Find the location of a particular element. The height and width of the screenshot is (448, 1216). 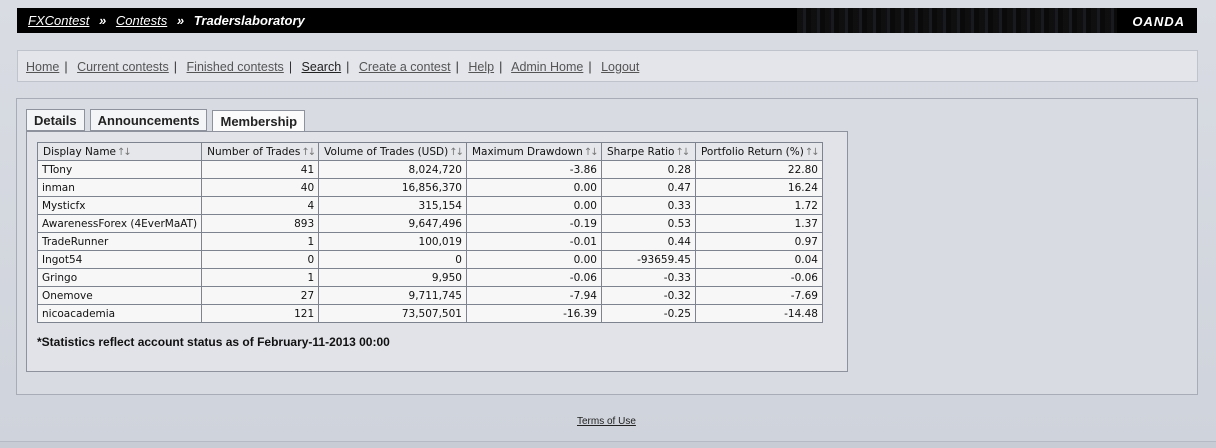

table-cell: 0.53 is located at coordinates (648, 223).